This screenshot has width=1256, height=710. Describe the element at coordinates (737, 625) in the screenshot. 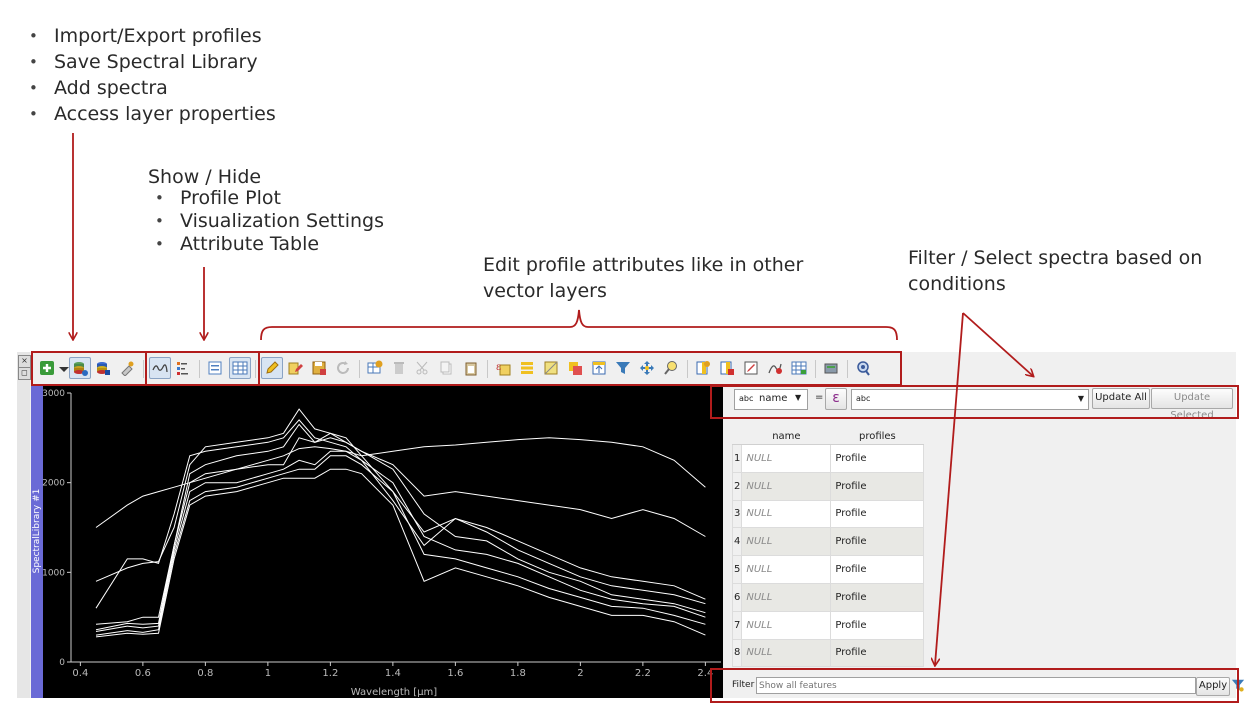

I see `row-number: 7` at that location.